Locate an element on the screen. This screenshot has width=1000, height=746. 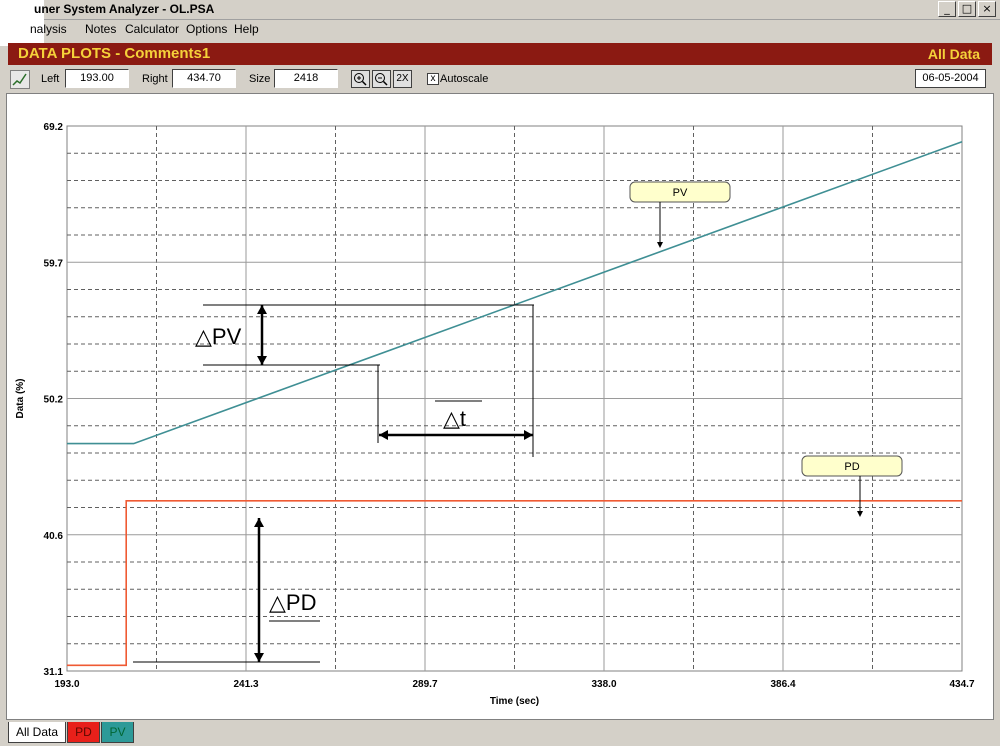
callout-label: PV is located at coordinates (680, 193).